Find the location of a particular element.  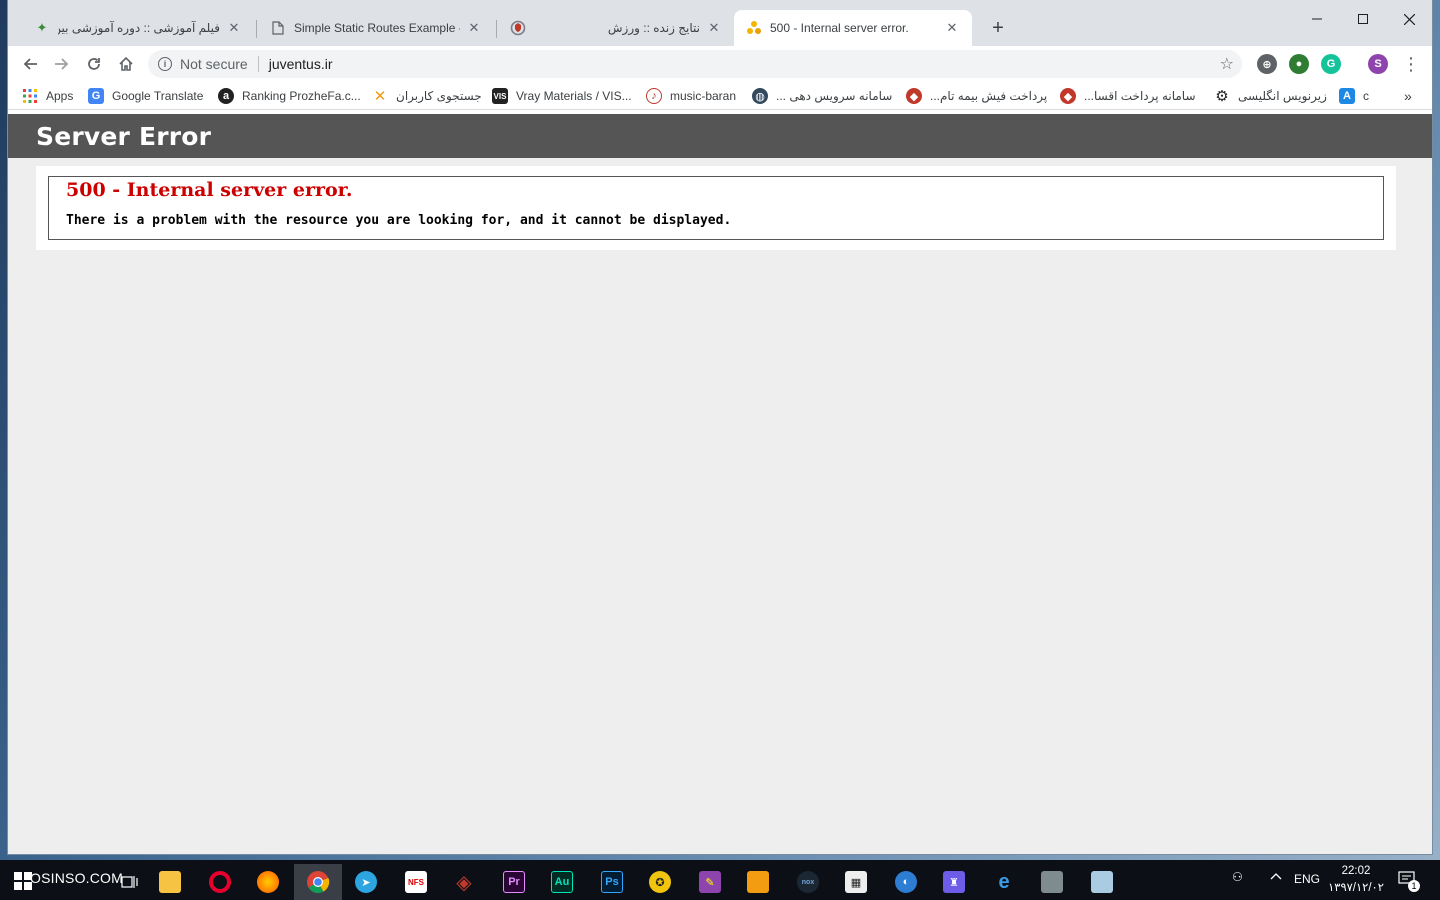

server-error-header: Server Error is located at coordinates (720, 136).